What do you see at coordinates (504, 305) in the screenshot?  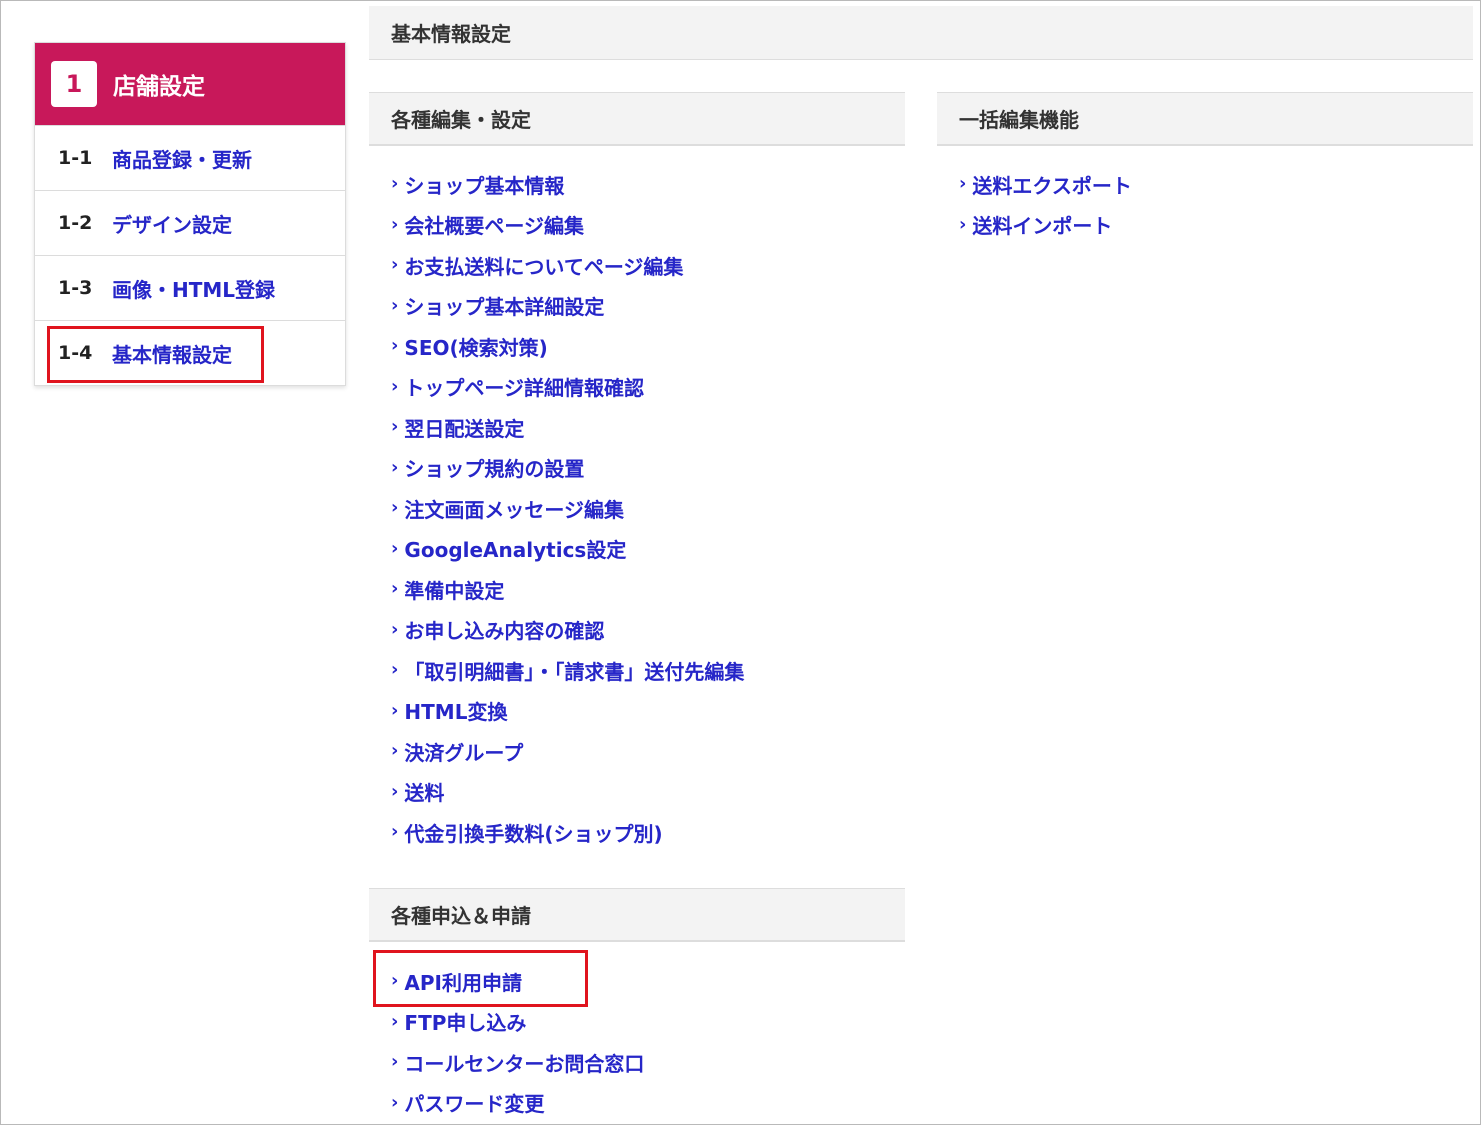 I see `edit-settings-link-label: ショップ基本詳細設定` at bounding box center [504, 305].